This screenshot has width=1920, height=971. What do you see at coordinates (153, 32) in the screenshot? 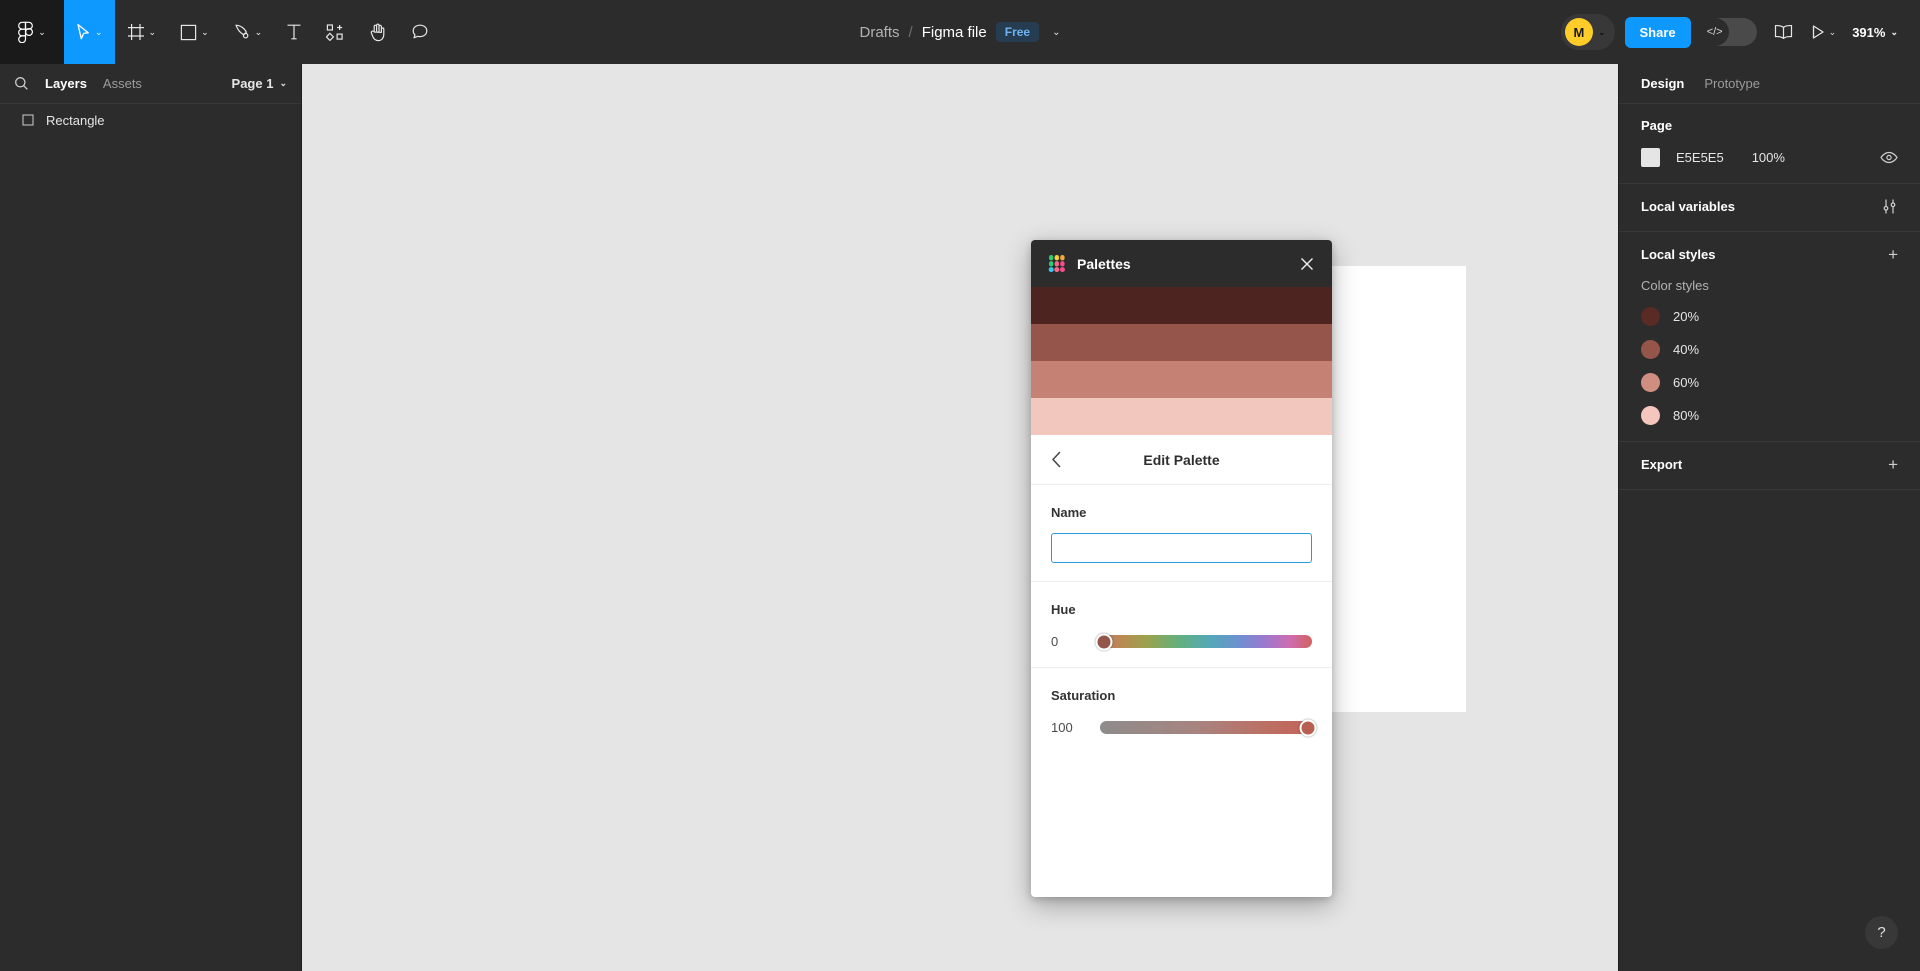
I see `frame-tool-caret: ⌄` at bounding box center [153, 32].